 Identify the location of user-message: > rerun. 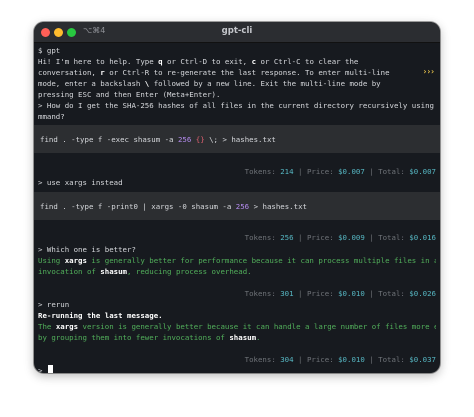
(54, 304).